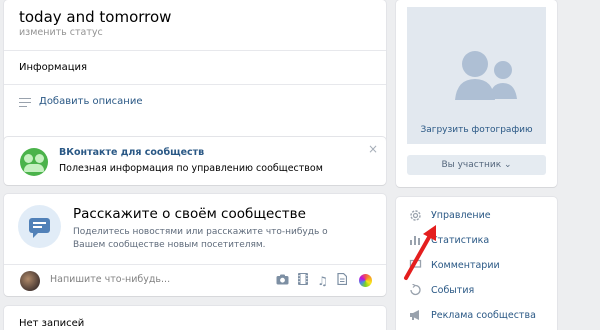  I want to click on menu-item-label: Реклама сообщества, so click(483, 315).